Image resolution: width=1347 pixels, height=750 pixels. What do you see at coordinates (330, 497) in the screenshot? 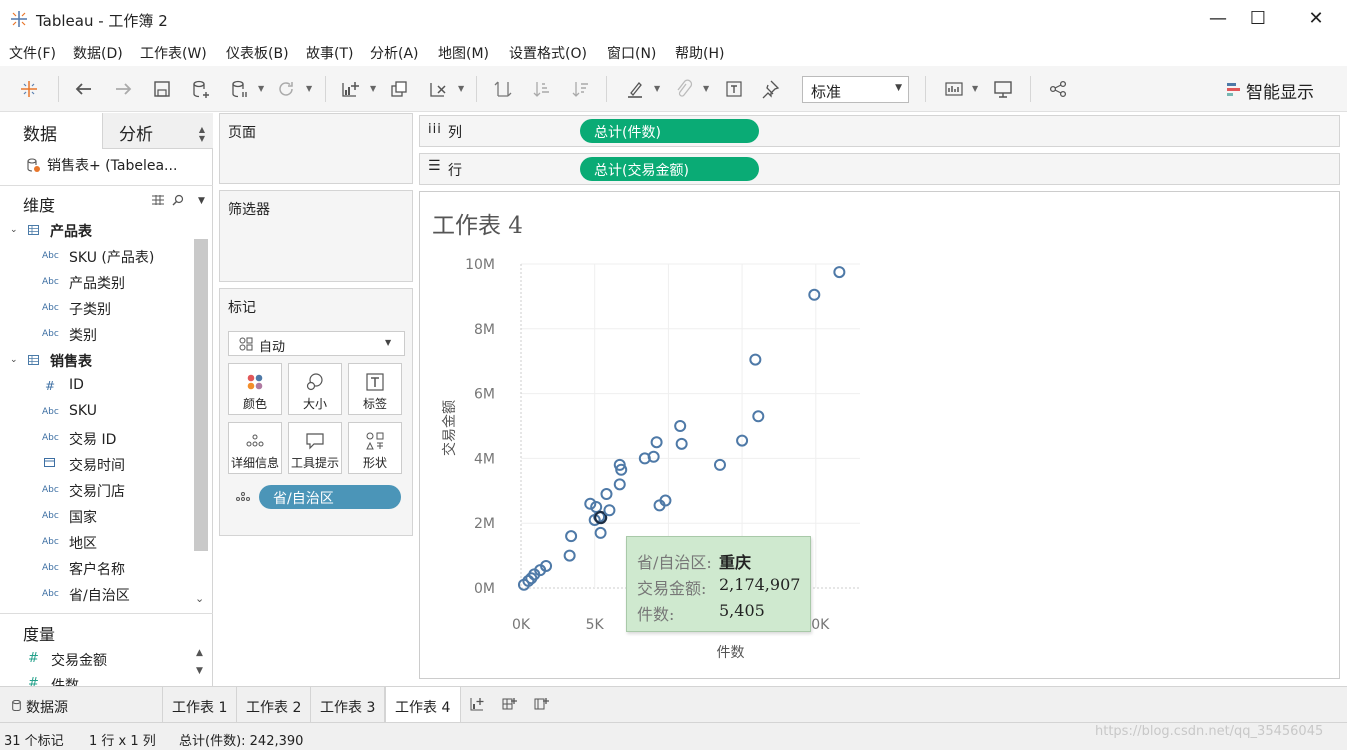
I see `detail-pill: 省/自治区` at bounding box center [330, 497].